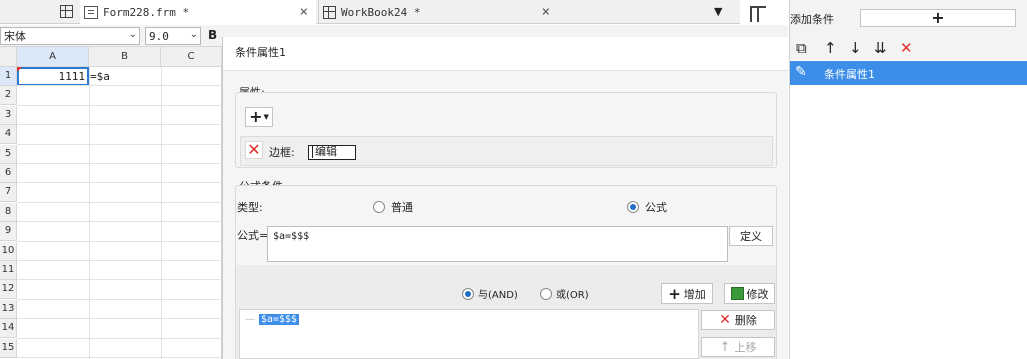  I want to click on logic-and-label: 与(AND), so click(498, 293).